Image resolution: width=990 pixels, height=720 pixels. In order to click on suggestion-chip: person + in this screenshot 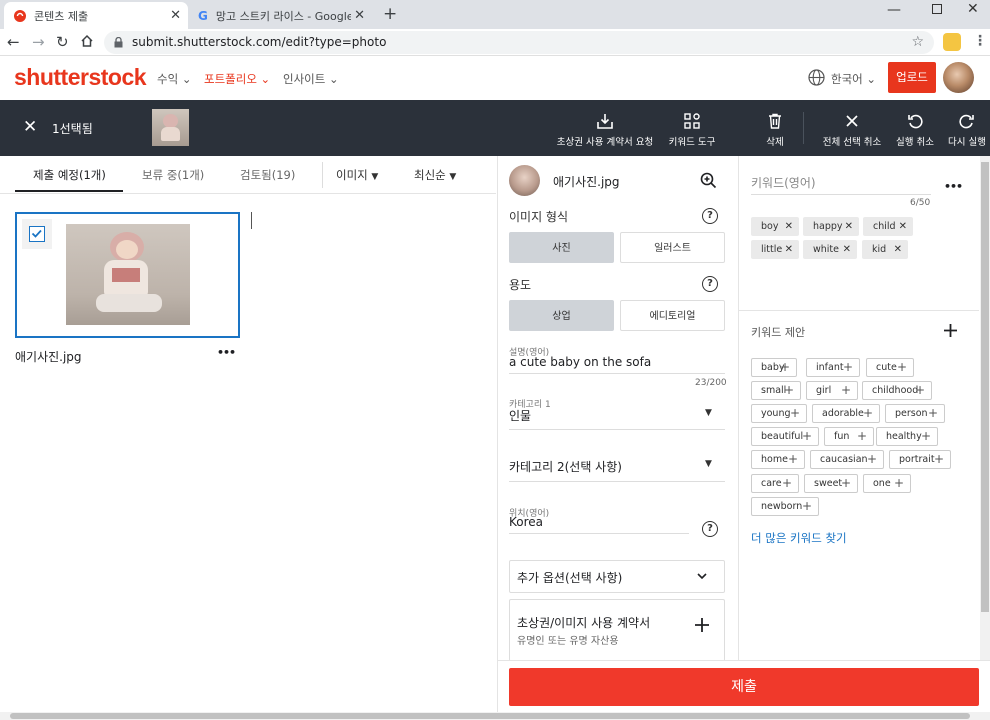, I will do `click(915, 413)`.